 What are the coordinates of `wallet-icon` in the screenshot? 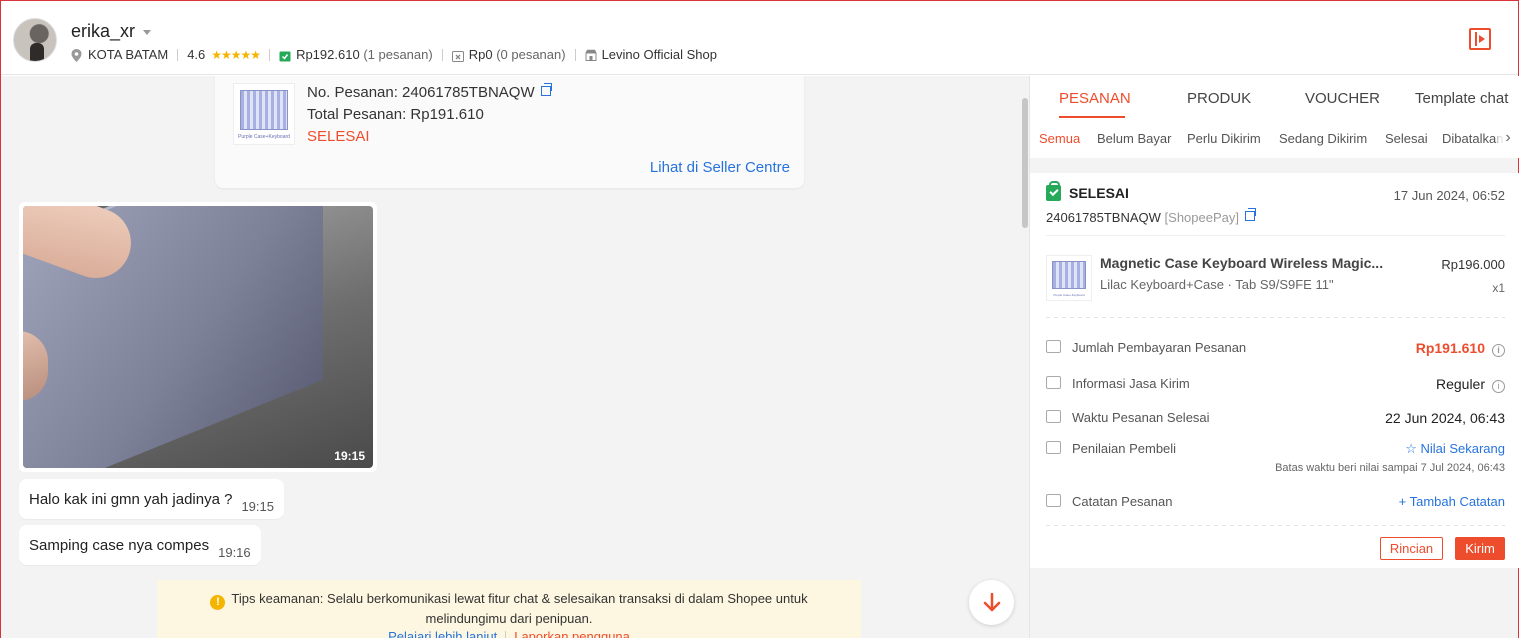 It's located at (1053, 346).